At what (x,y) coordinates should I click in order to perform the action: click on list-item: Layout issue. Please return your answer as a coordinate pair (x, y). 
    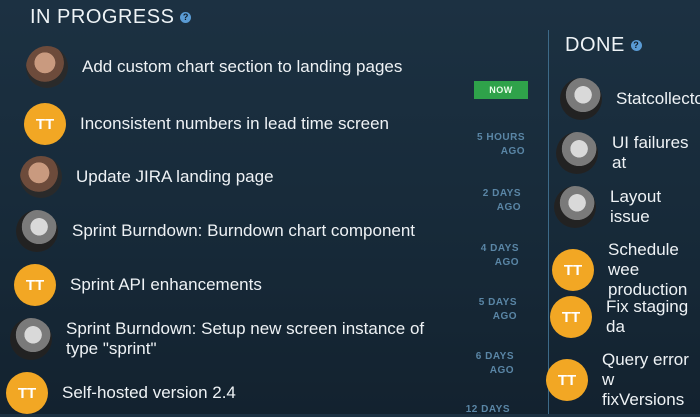
    Looking at the image, I should click on (627, 207).